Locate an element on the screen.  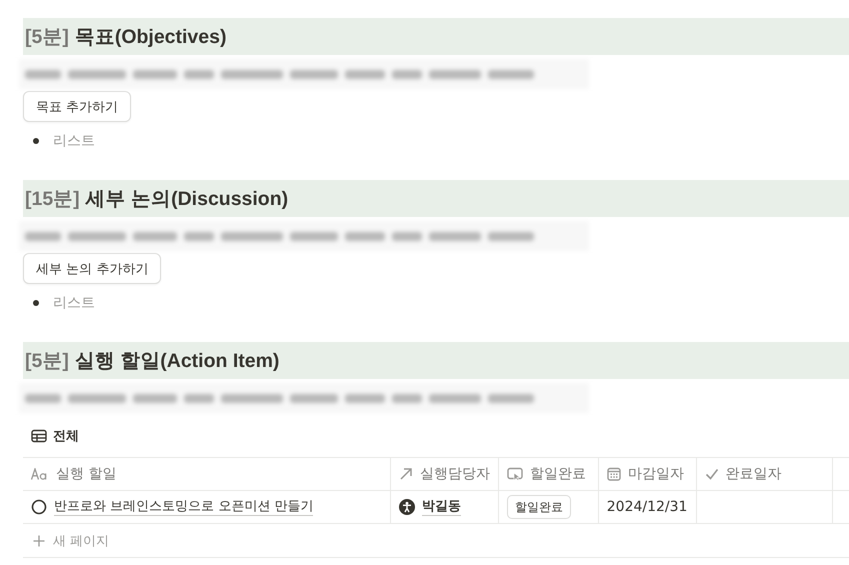
check-icon is located at coordinates (711, 474).